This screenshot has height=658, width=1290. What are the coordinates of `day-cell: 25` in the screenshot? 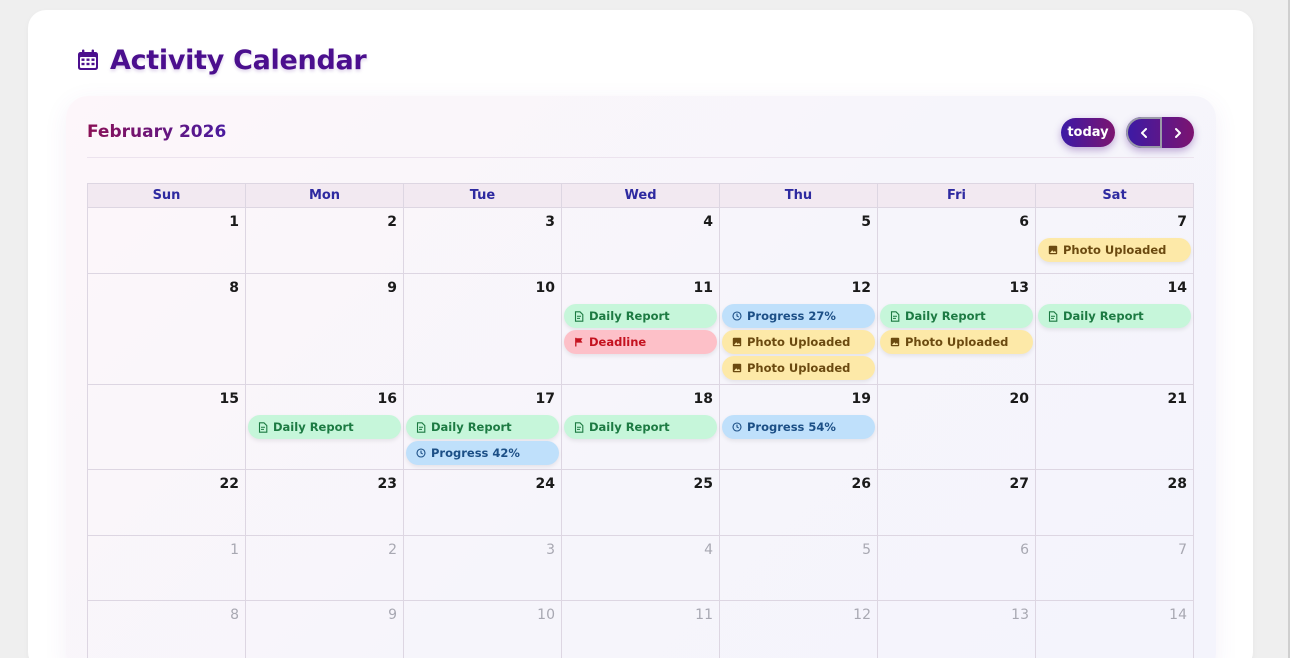 It's located at (641, 502).